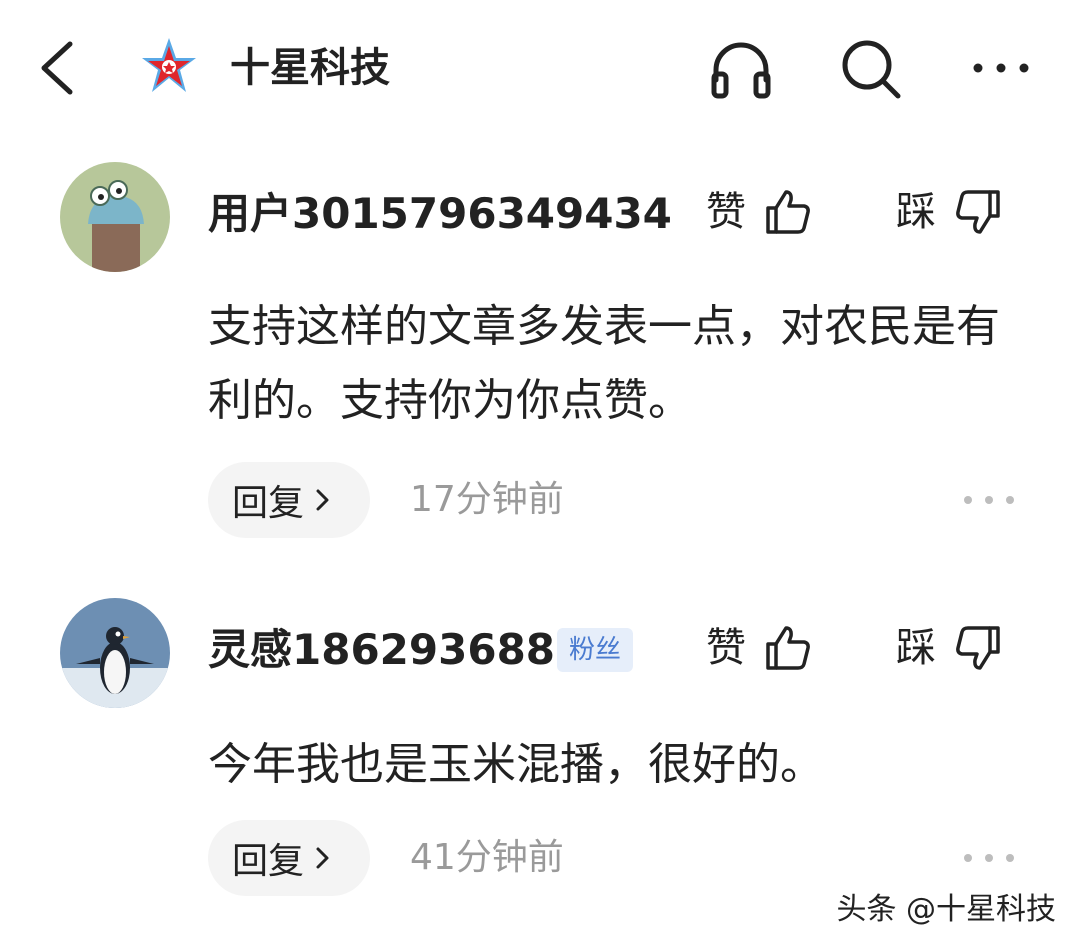 The height and width of the screenshot is (948, 1080). I want to click on listen-button, so click(741, 69).